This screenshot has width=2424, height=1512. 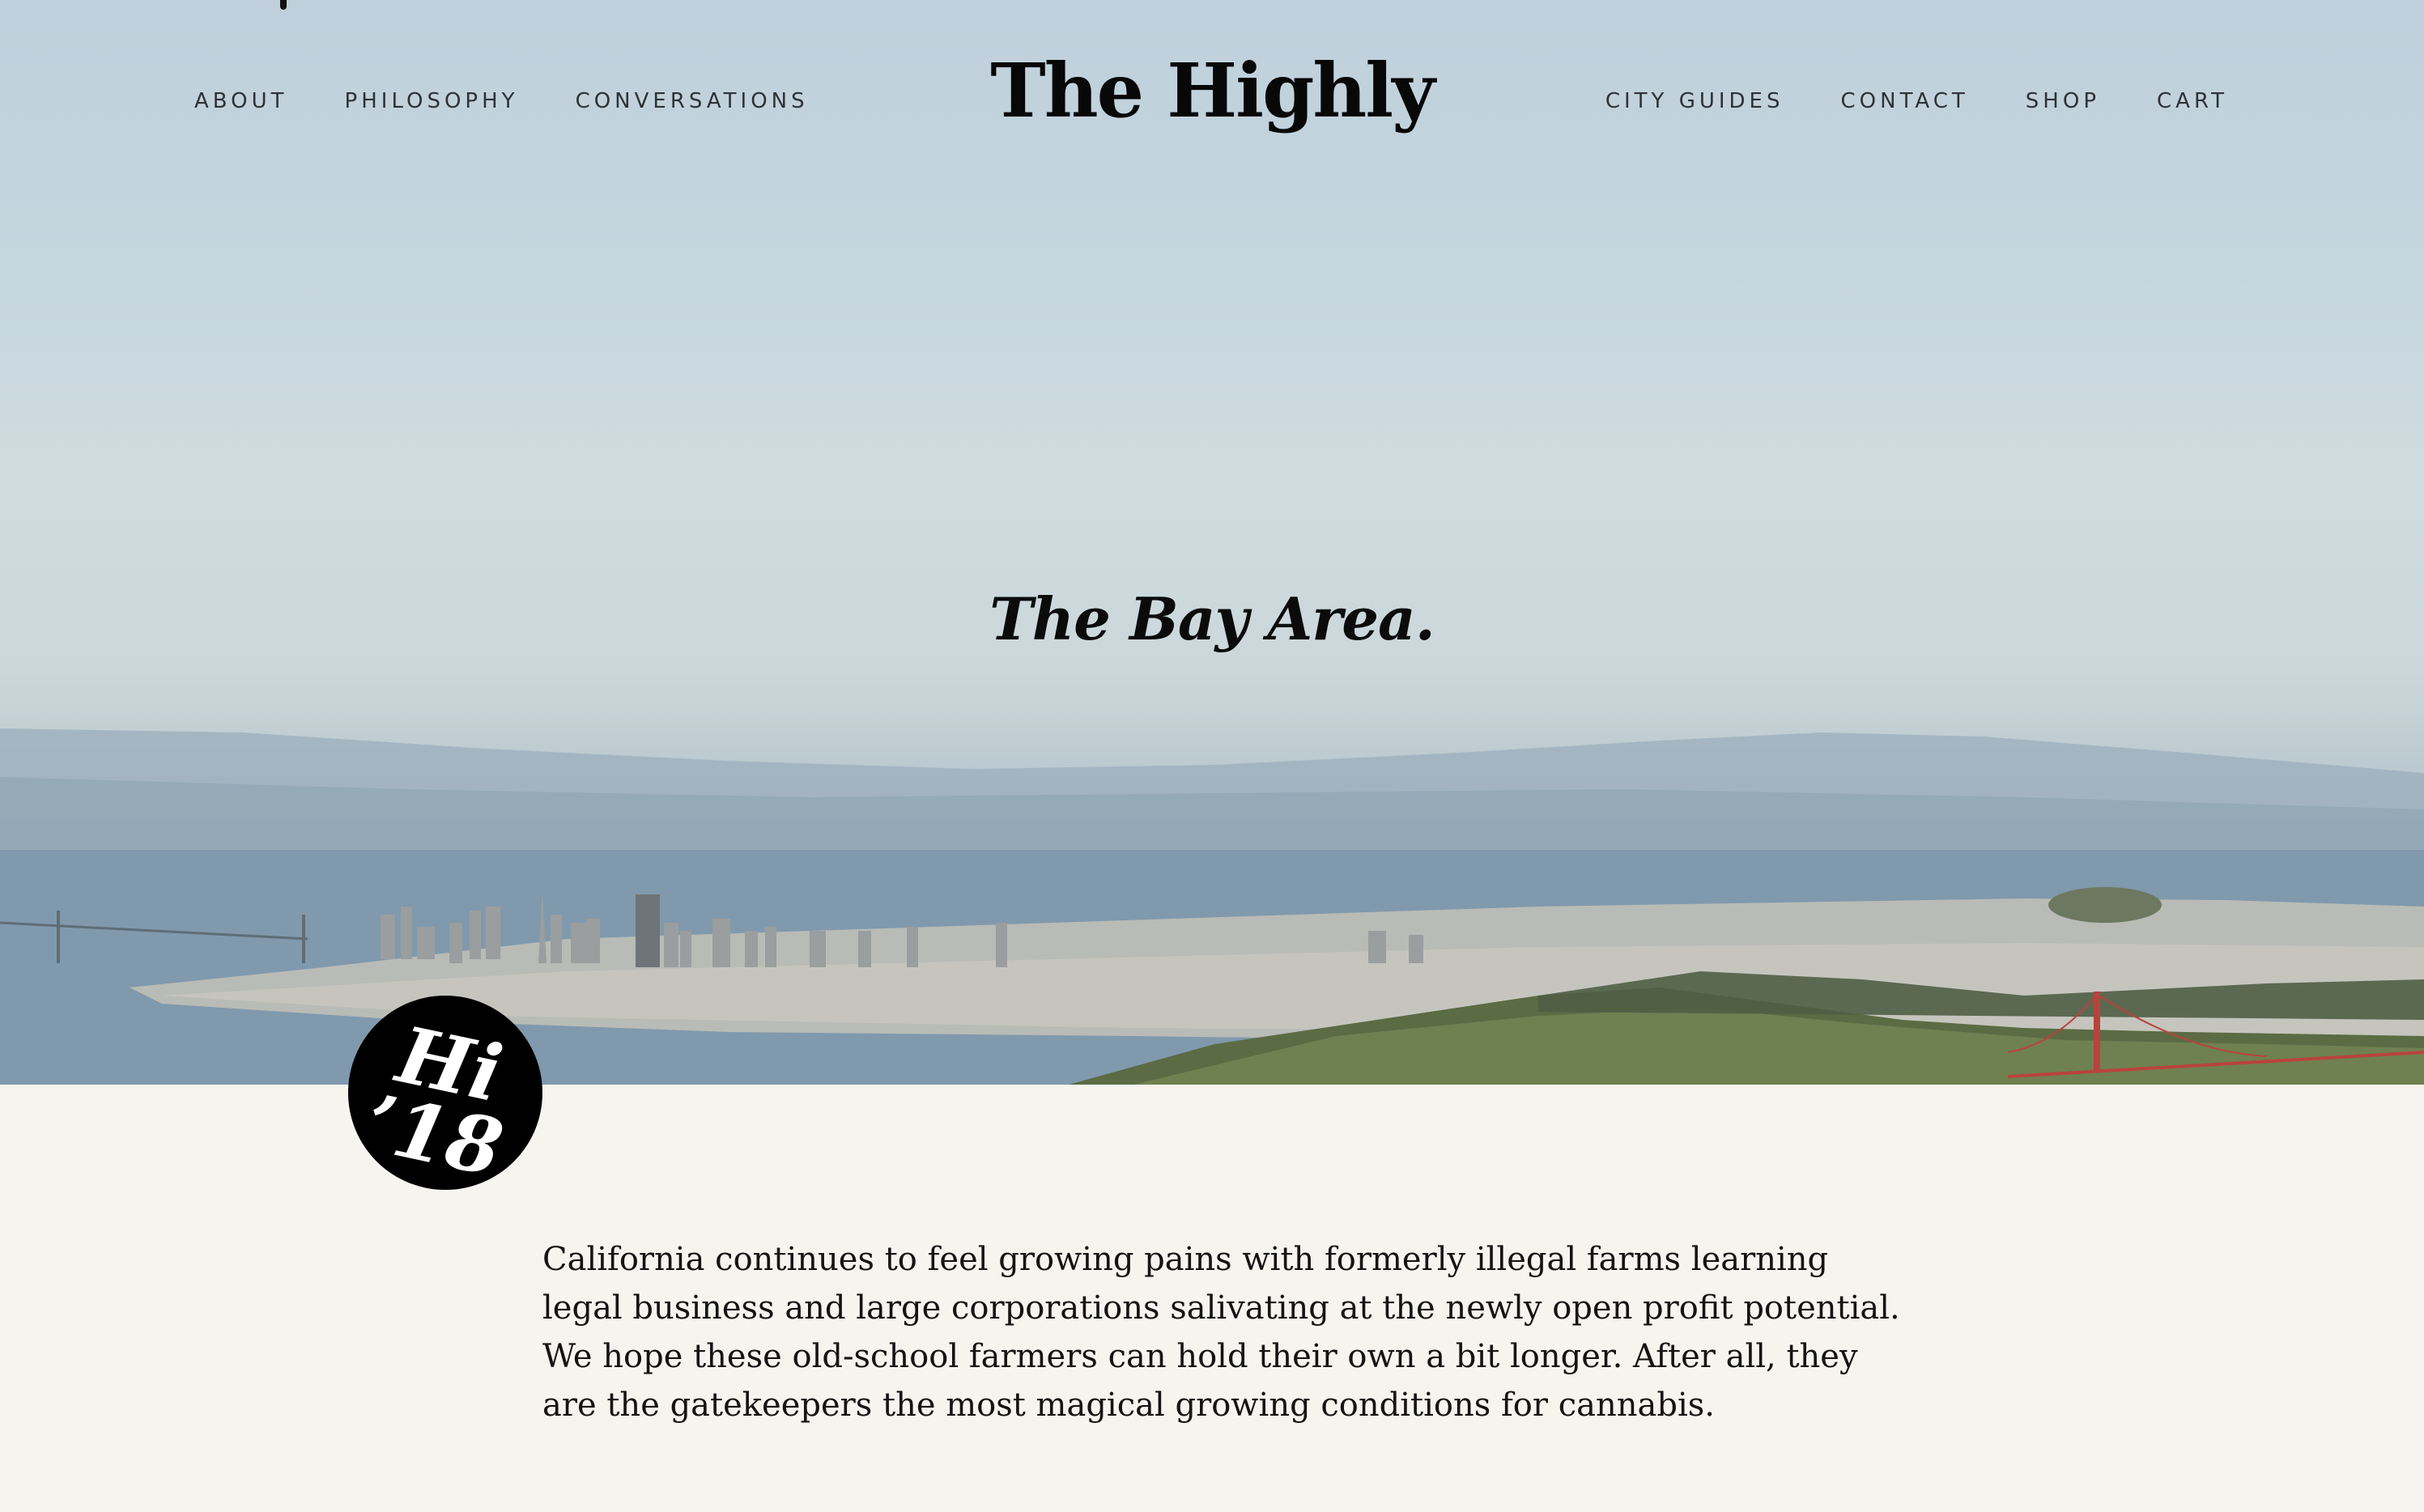 I want to click on nav-link-city-guides: CITY GUIDES, so click(x=1694, y=101).